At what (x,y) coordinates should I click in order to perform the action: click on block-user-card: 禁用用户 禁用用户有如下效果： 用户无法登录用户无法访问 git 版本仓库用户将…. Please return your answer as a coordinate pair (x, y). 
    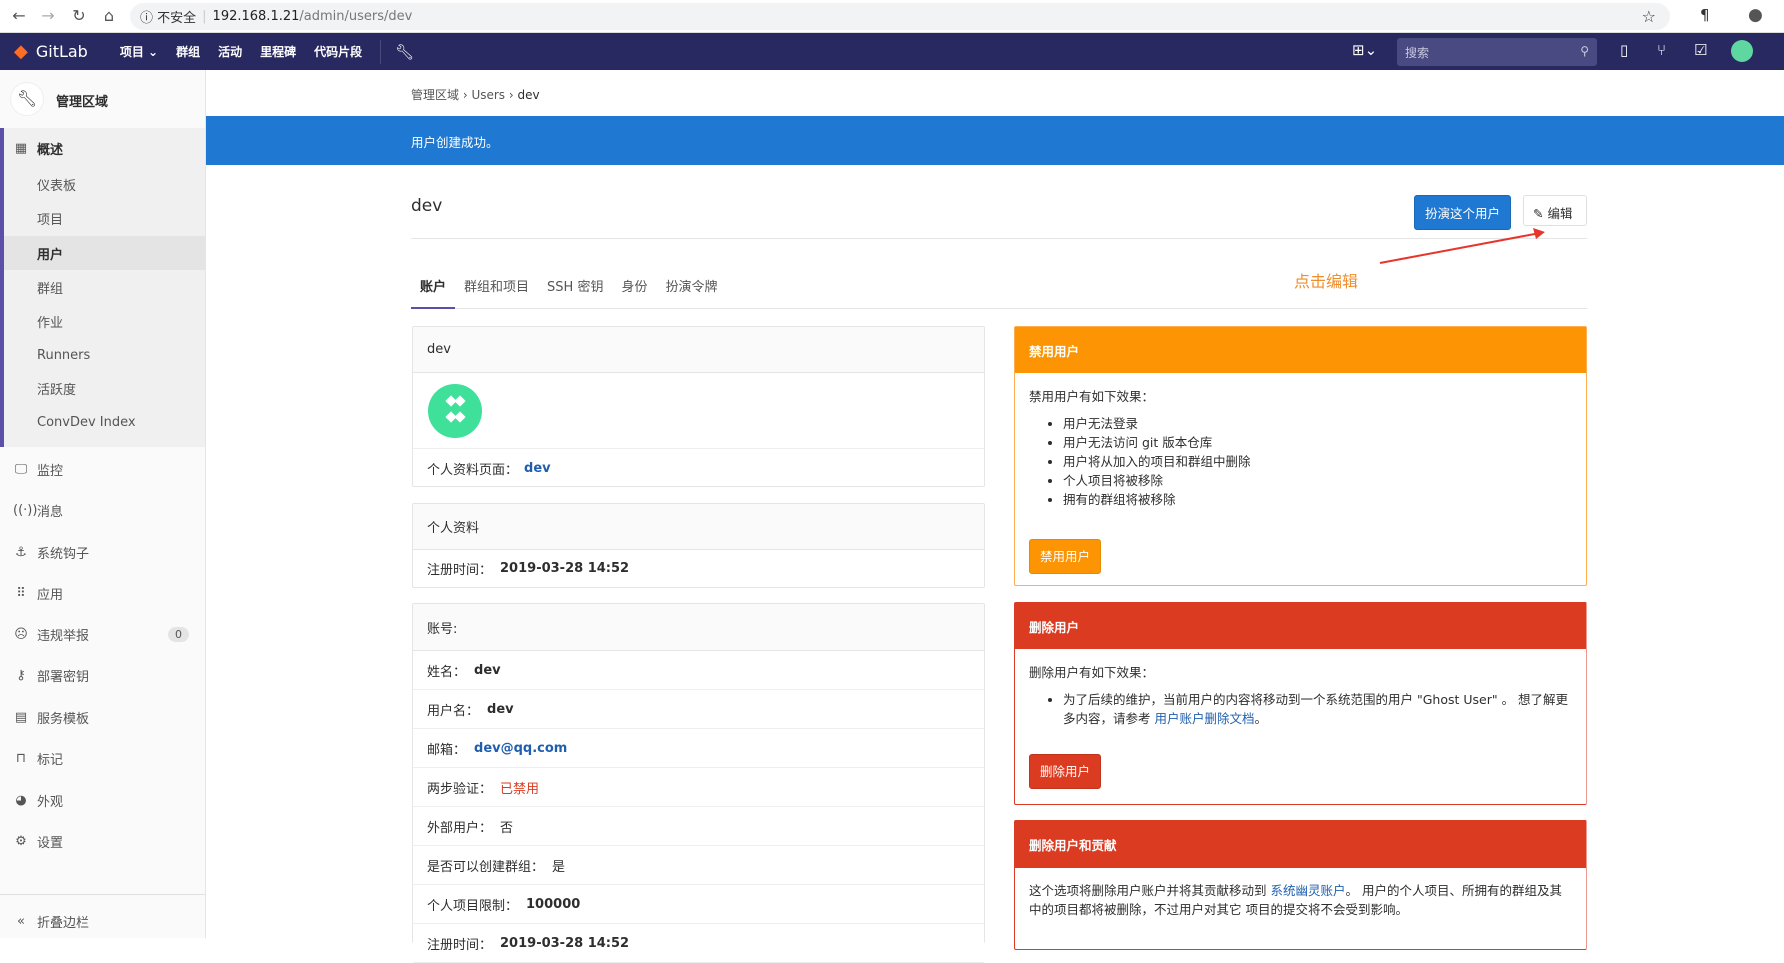
    Looking at the image, I should click on (1300, 456).